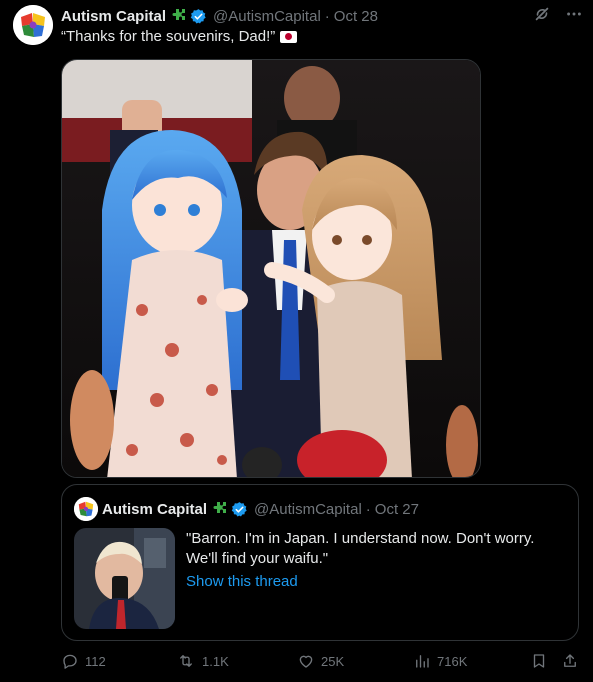 Image resolution: width=593 pixels, height=682 pixels. I want to click on author-handle: @AutismCapital, so click(267, 16).